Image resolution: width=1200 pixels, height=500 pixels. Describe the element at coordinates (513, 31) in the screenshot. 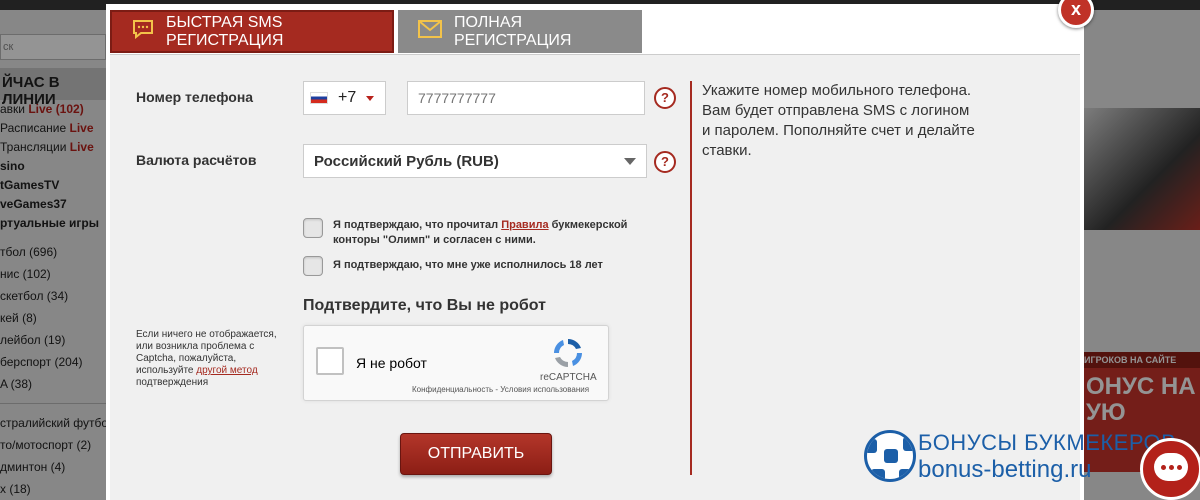

I see `tab-full-label: ПОЛНАЯ РЕГИСТРАЦИЯ` at that location.